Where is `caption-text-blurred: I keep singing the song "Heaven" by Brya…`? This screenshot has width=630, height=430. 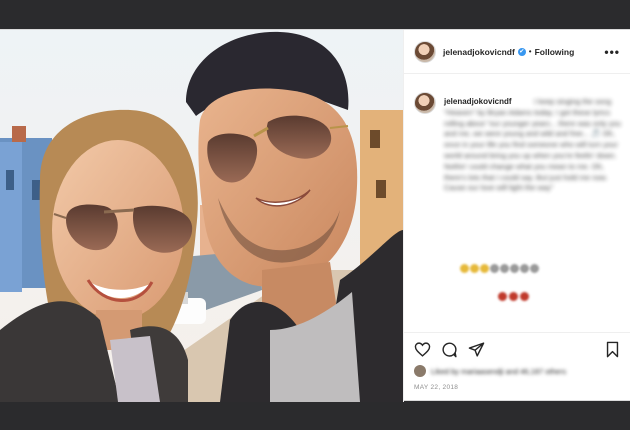 caption-text-blurred: I keep singing the song "Heaven" by Brya… is located at coordinates (532, 145).